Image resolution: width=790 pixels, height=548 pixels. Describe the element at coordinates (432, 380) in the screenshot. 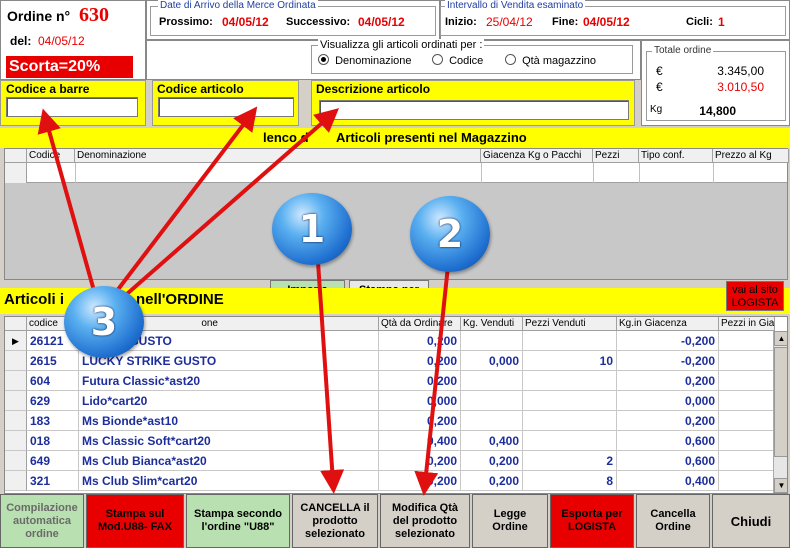

I see `arrow-2-to-edit` at that location.